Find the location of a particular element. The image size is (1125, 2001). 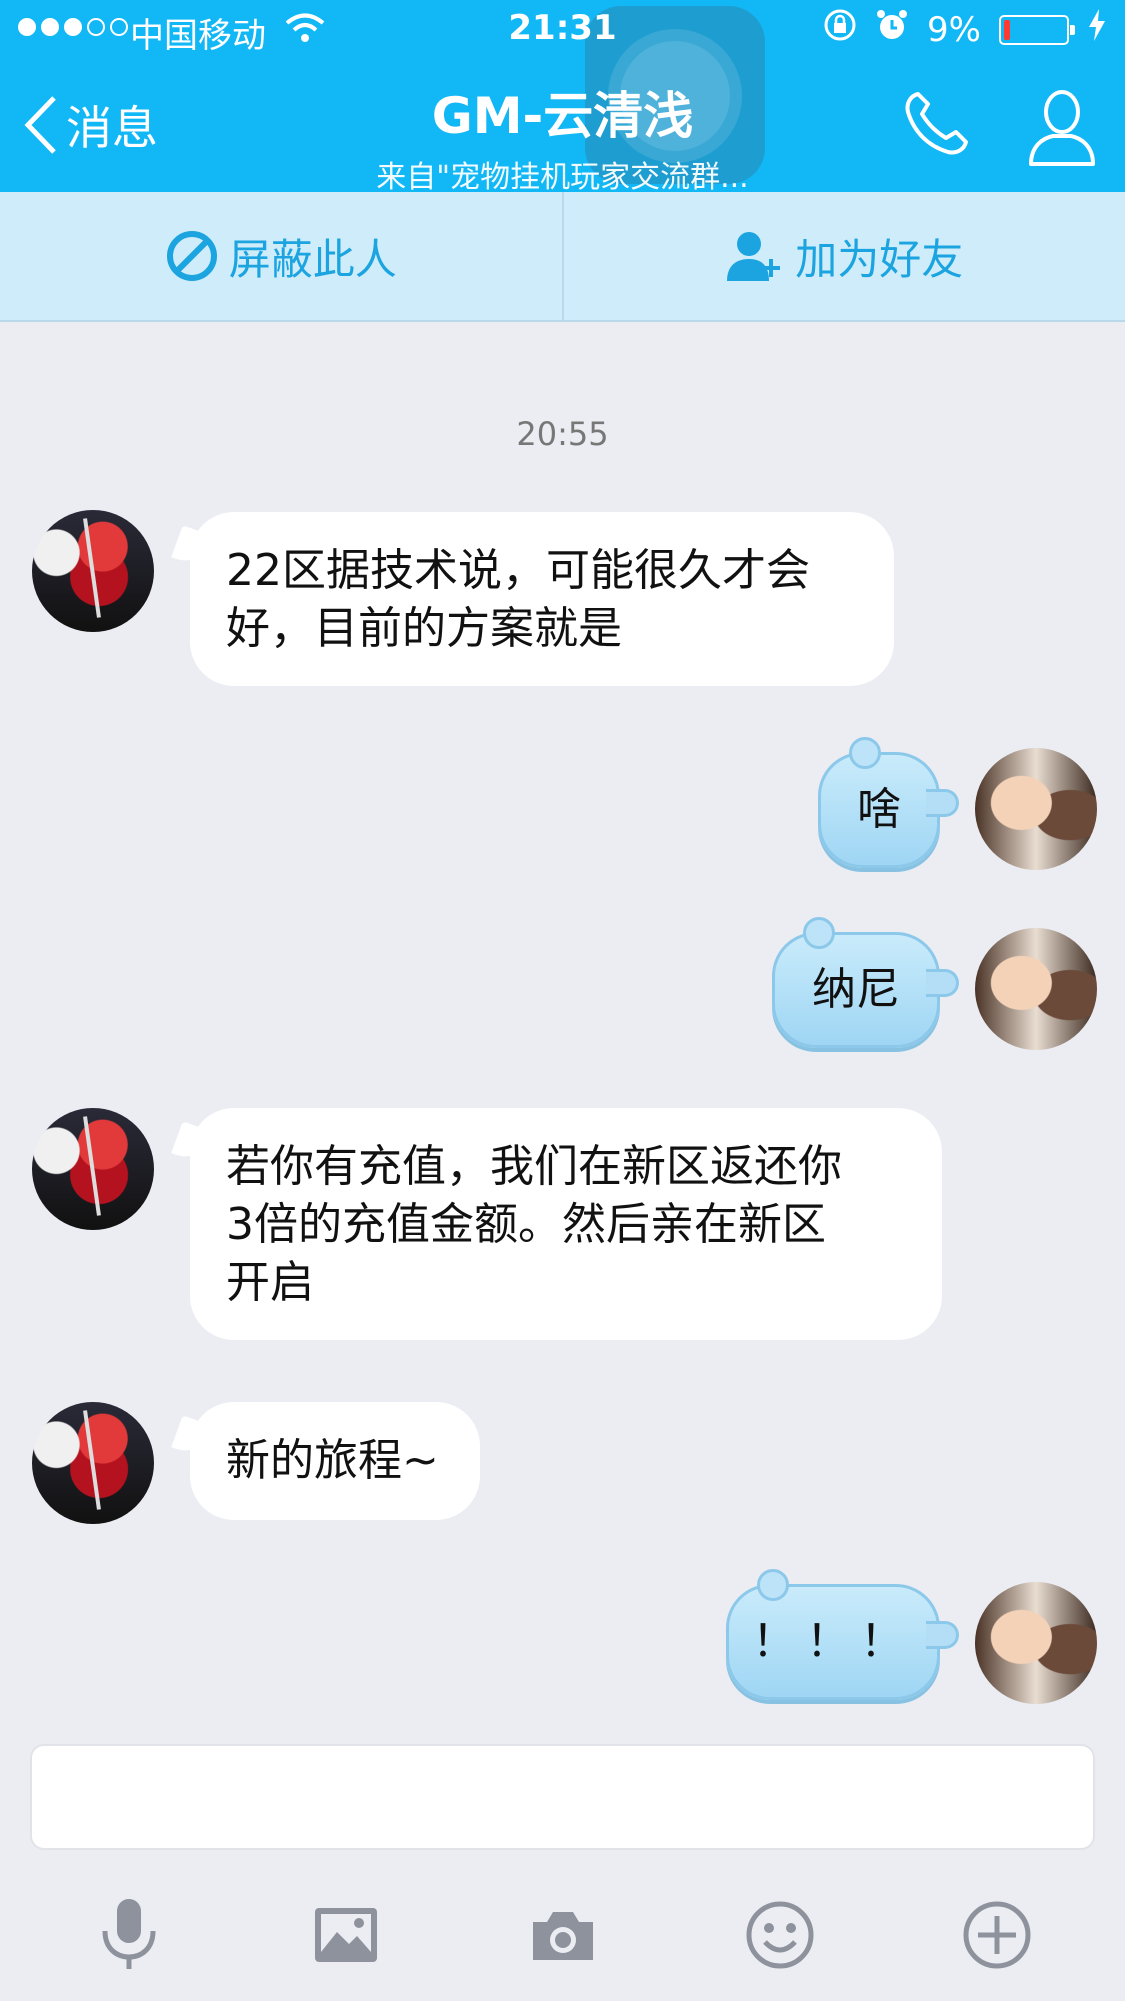

message-bubble-incoming: 若你有充值，我们在新区返还你 3倍的充值金额。然后亲在新区 开启 is located at coordinates (566, 1224).